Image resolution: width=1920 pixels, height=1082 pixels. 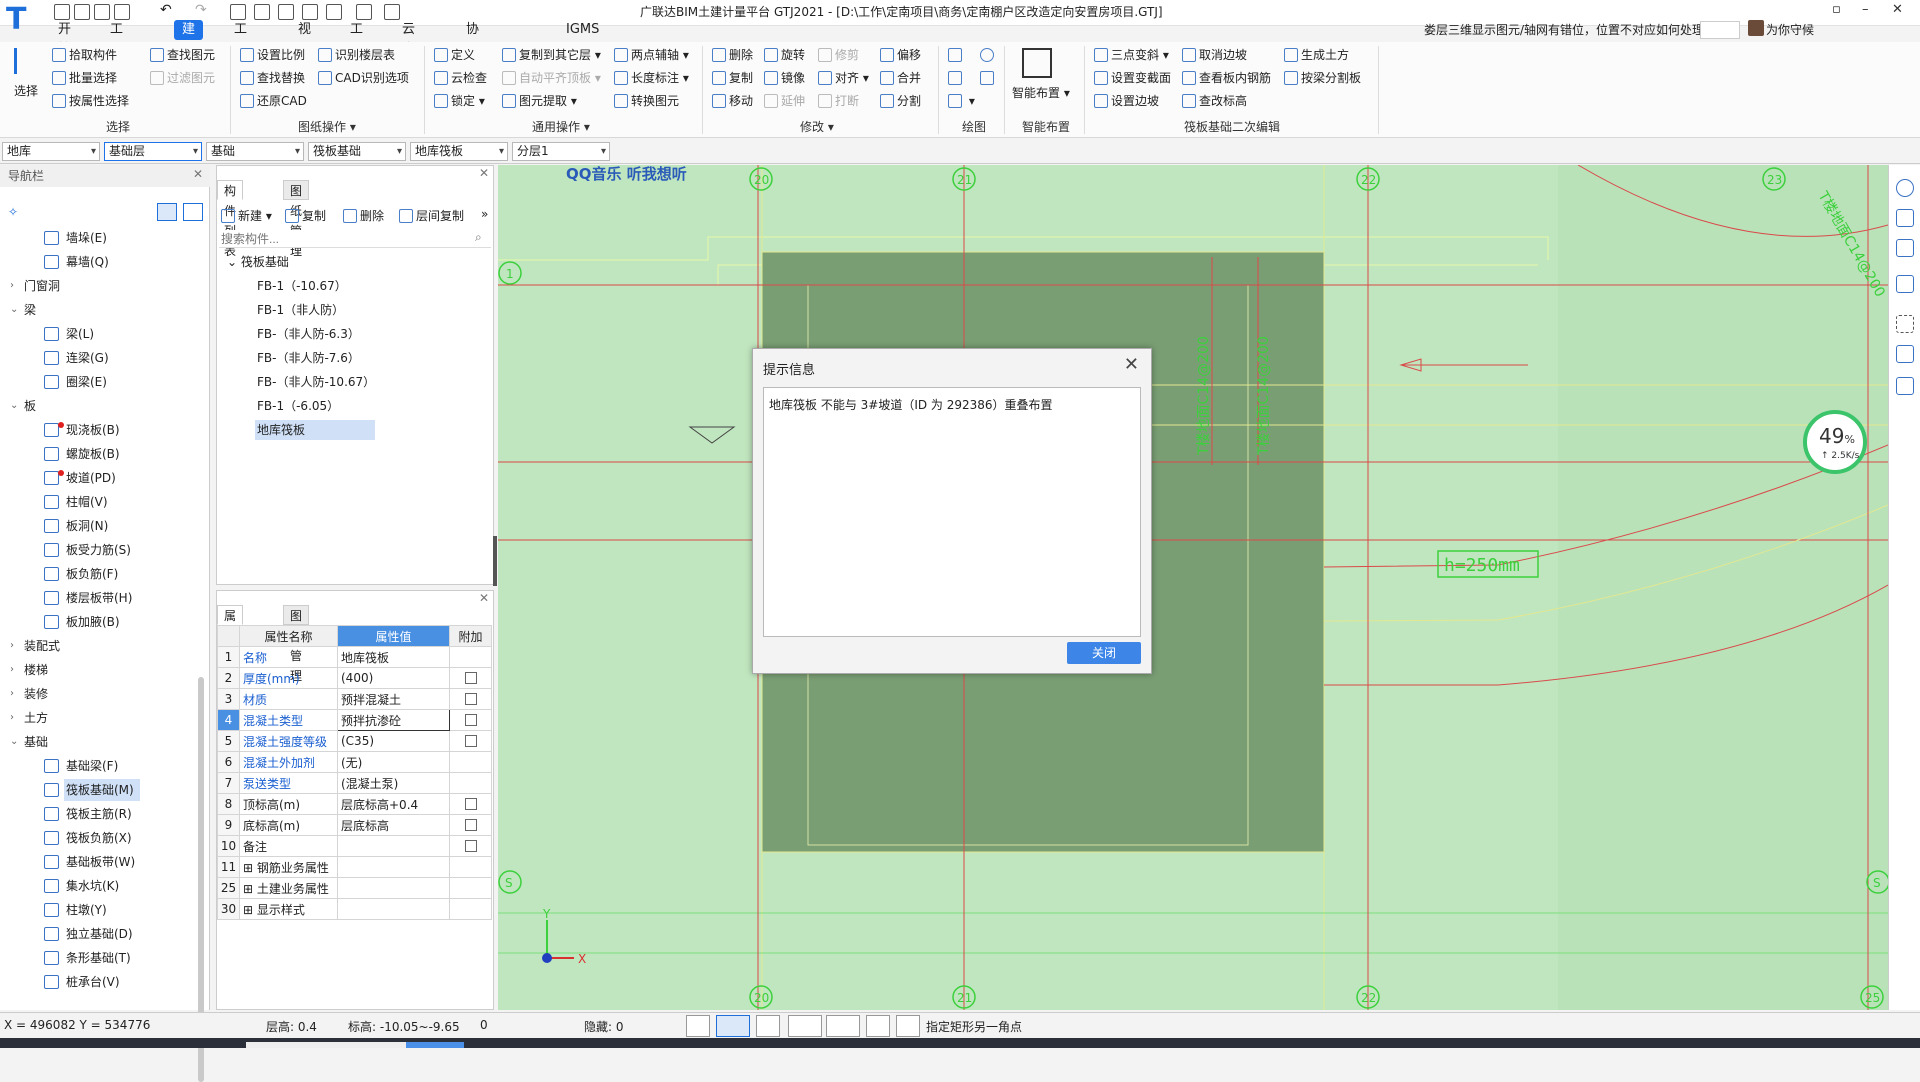 I want to click on select-by-attr-button: 按属性选择, so click(x=90, y=101).